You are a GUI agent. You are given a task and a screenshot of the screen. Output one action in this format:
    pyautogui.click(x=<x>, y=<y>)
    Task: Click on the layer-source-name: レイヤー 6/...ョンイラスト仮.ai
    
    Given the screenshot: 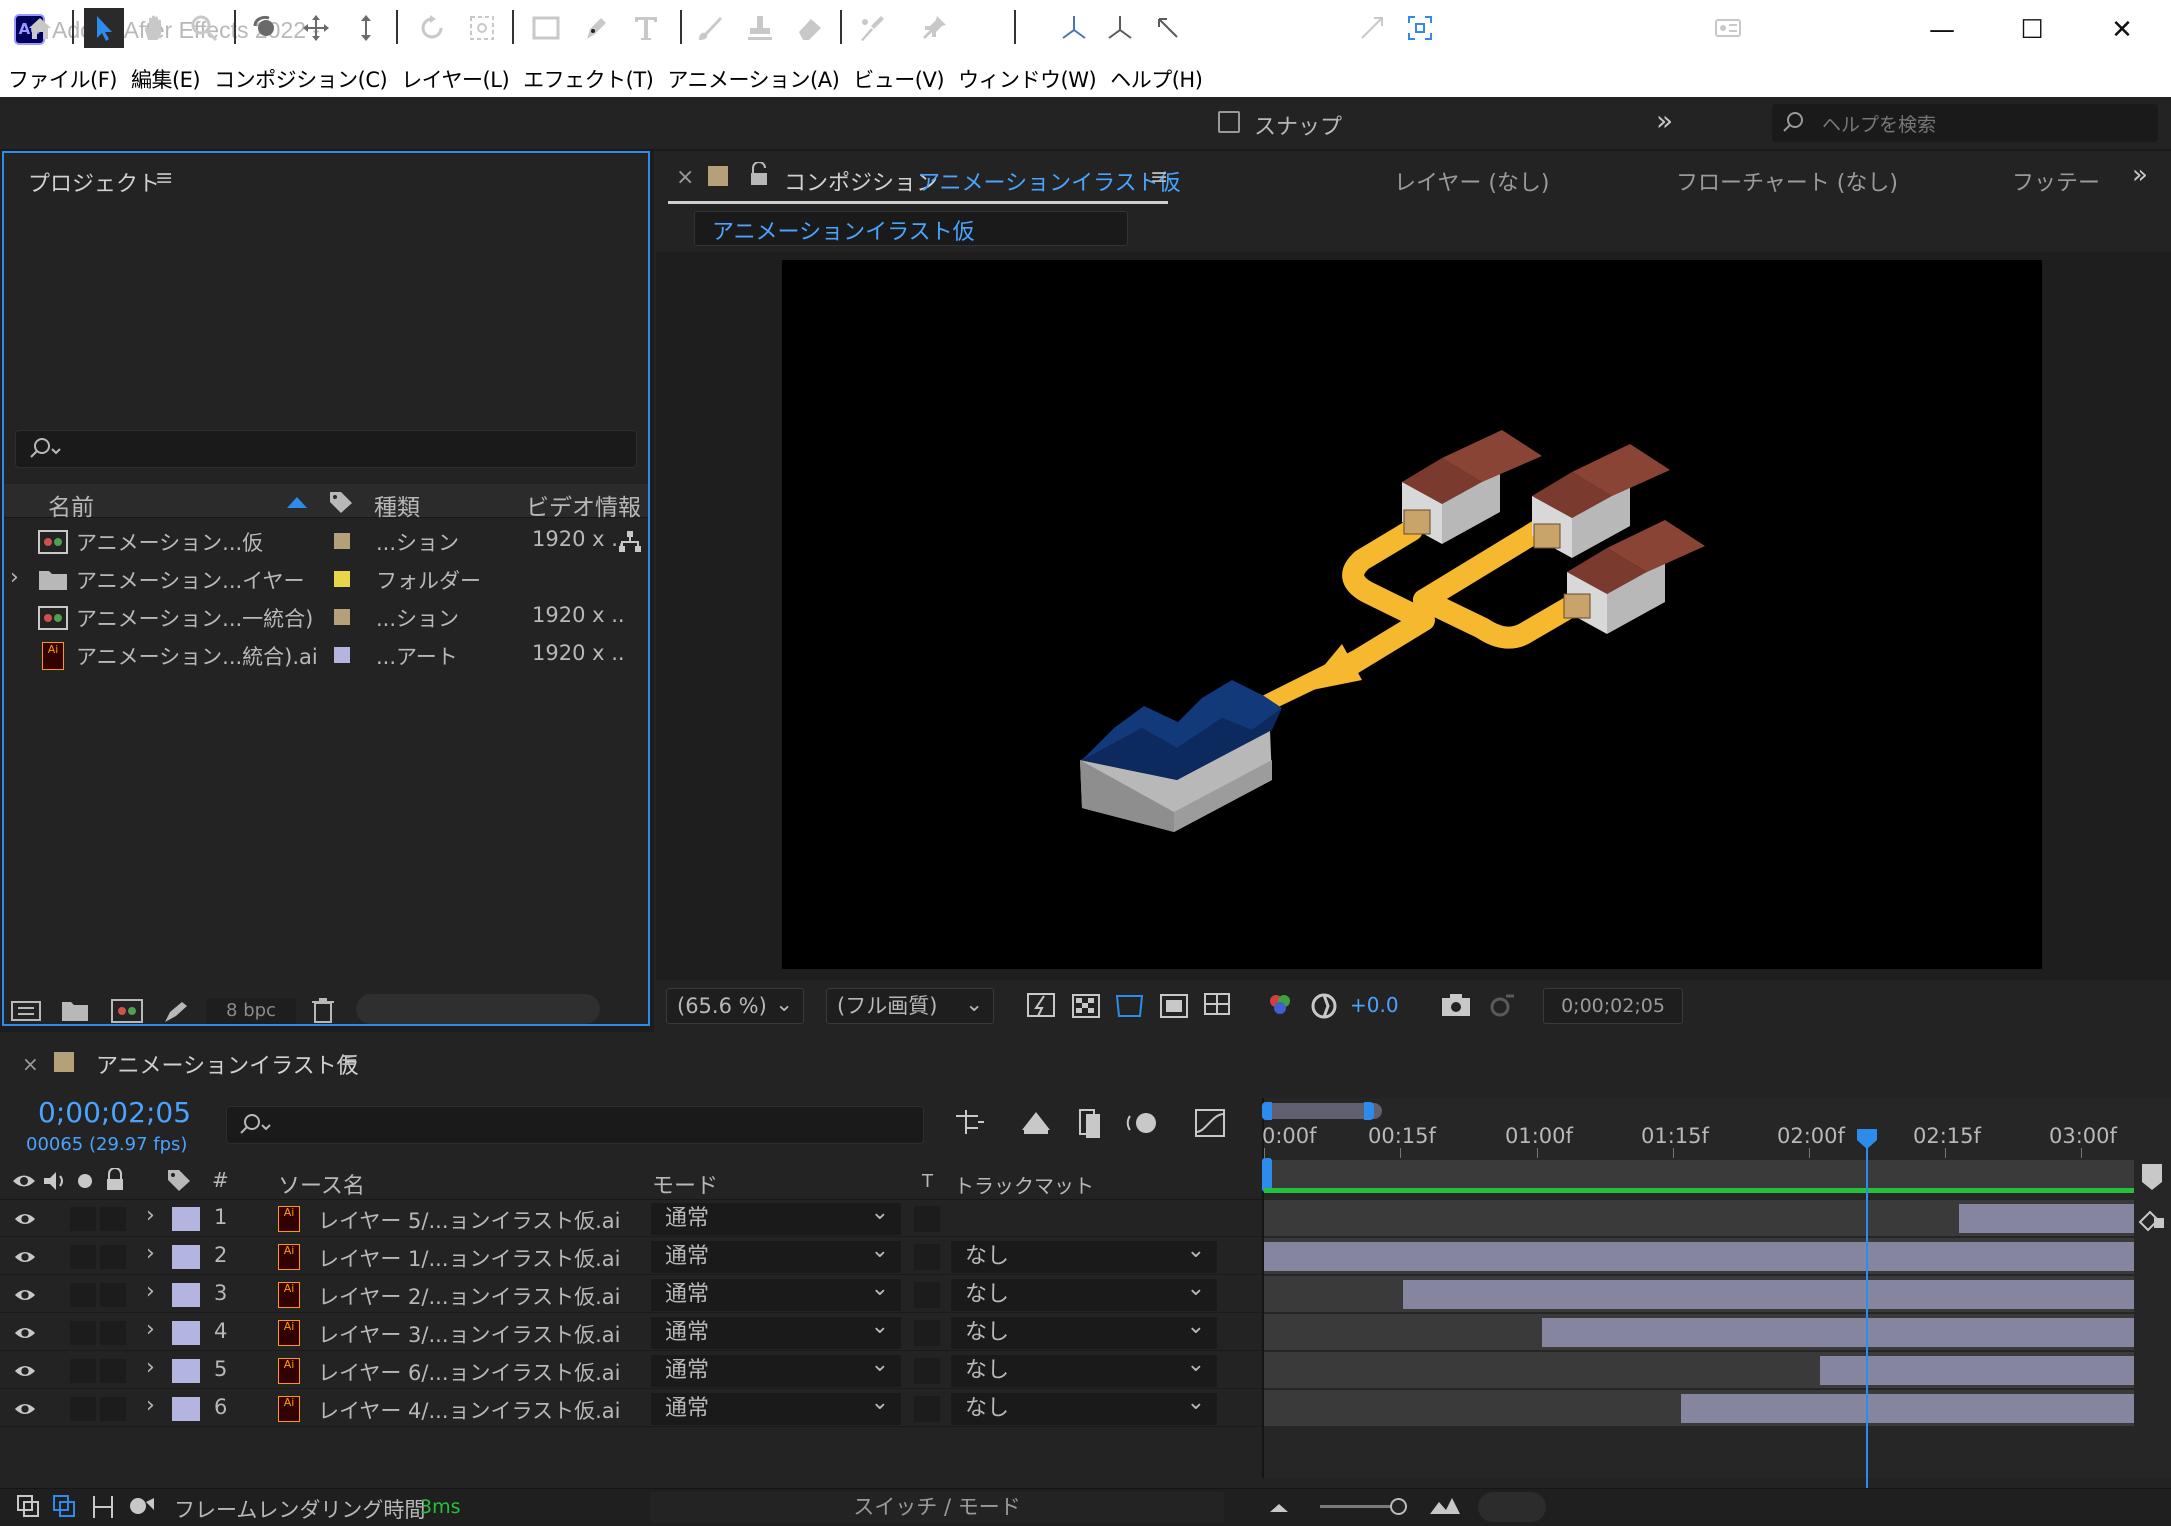 What is the action you would take?
    pyautogui.click(x=469, y=1372)
    